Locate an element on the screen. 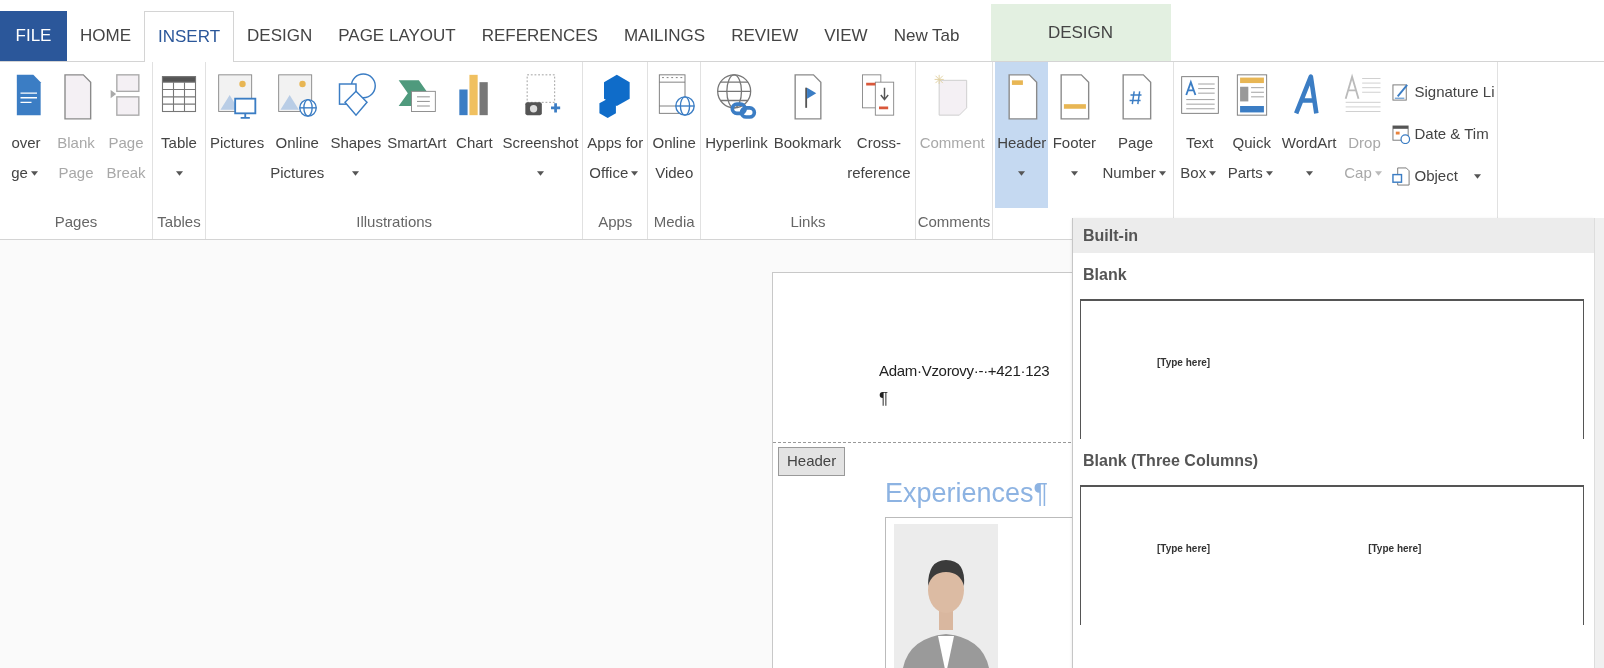 The width and height of the screenshot is (1604, 668). header-text: Adam·Vzorovy·-·+421·123 is located at coordinates (964, 371).